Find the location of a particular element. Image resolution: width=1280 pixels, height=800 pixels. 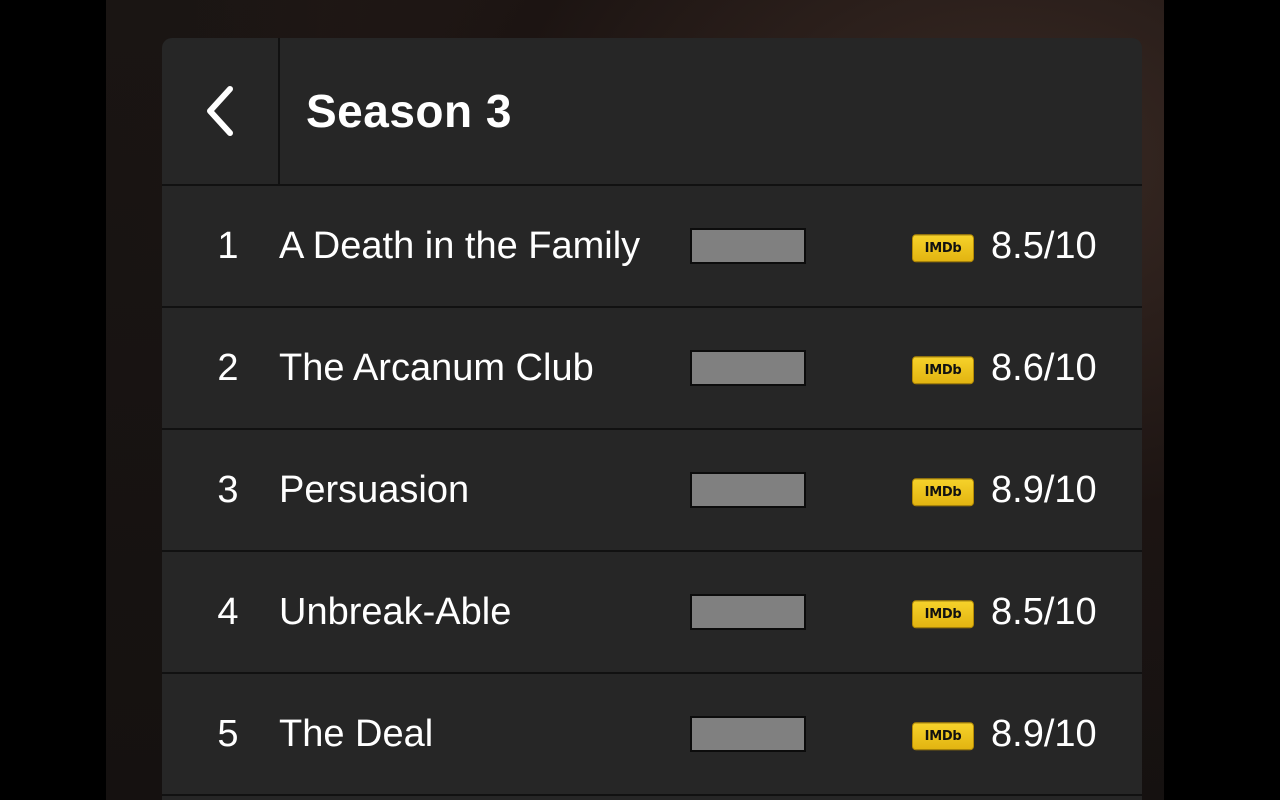

episode-title: Persuasion is located at coordinates (374, 490).